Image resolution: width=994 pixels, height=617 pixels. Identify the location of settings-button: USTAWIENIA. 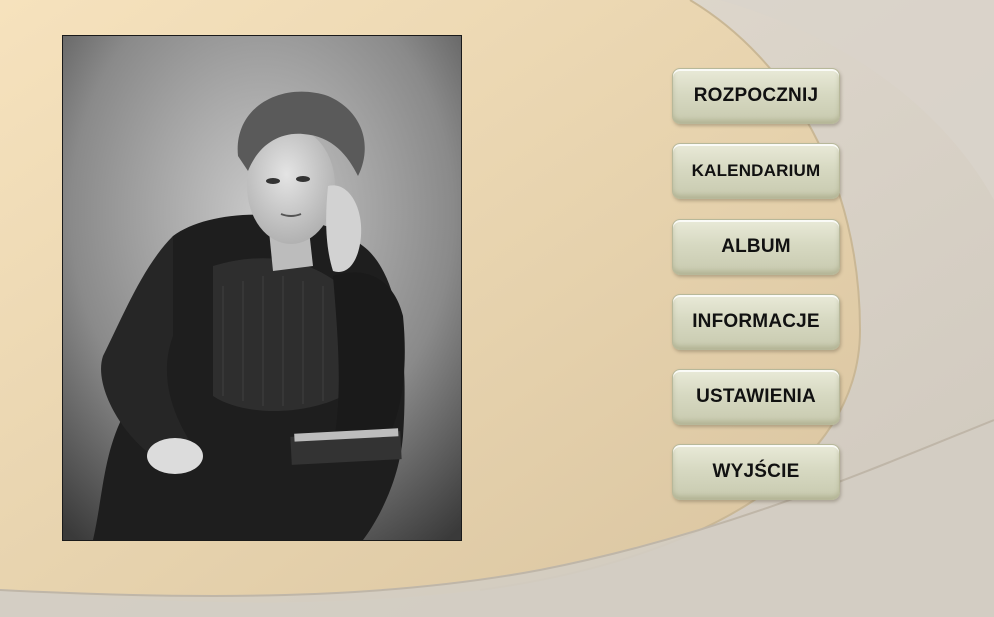
(756, 397).